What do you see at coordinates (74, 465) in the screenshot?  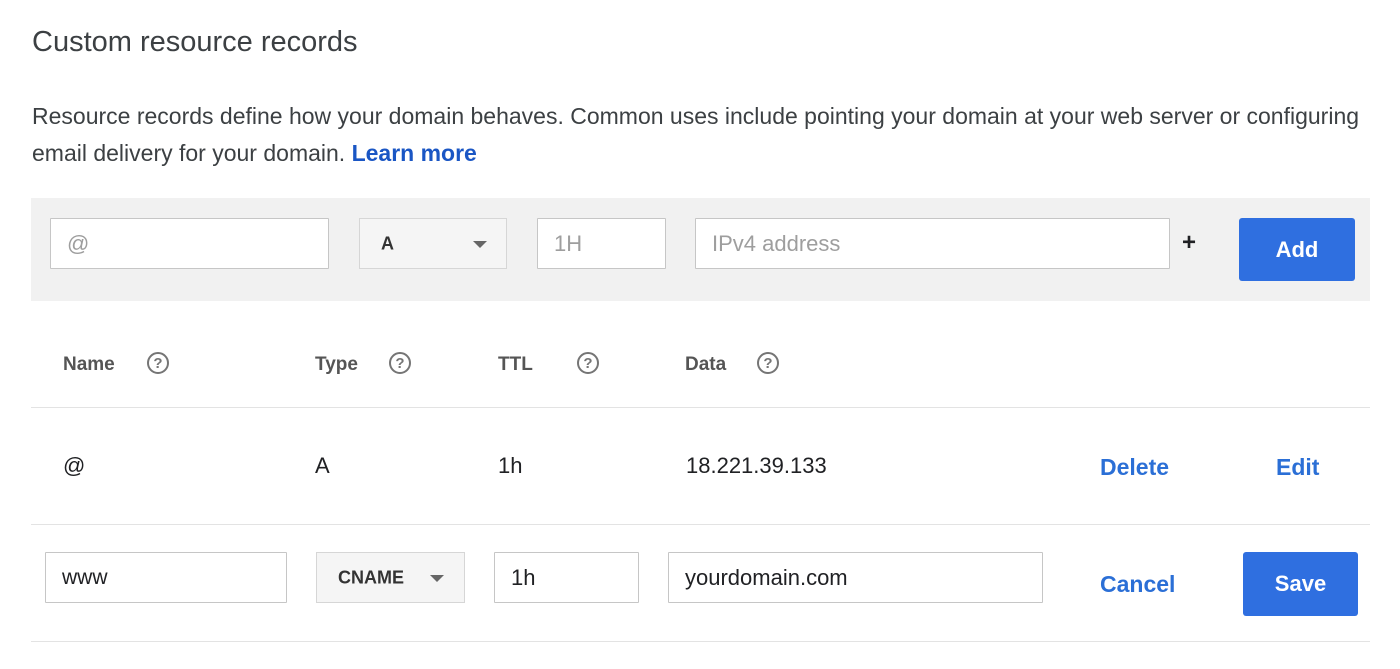 I see `row-name: @` at bounding box center [74, 465].